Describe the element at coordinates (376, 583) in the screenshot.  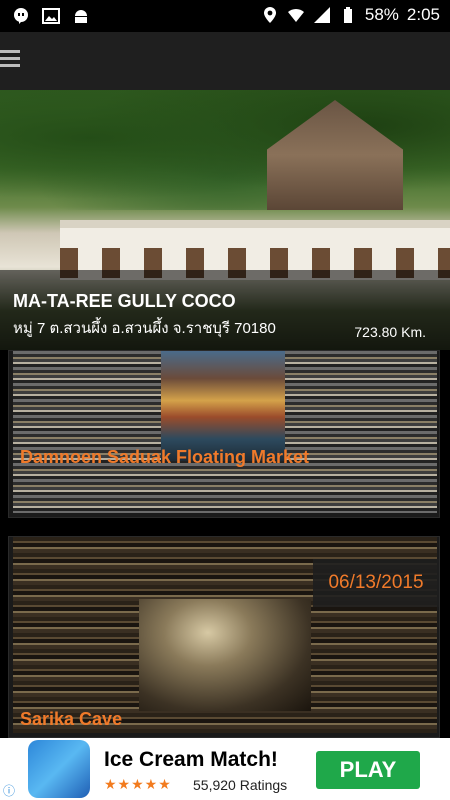
I see `date-badge: 06/13/2015` at that location.